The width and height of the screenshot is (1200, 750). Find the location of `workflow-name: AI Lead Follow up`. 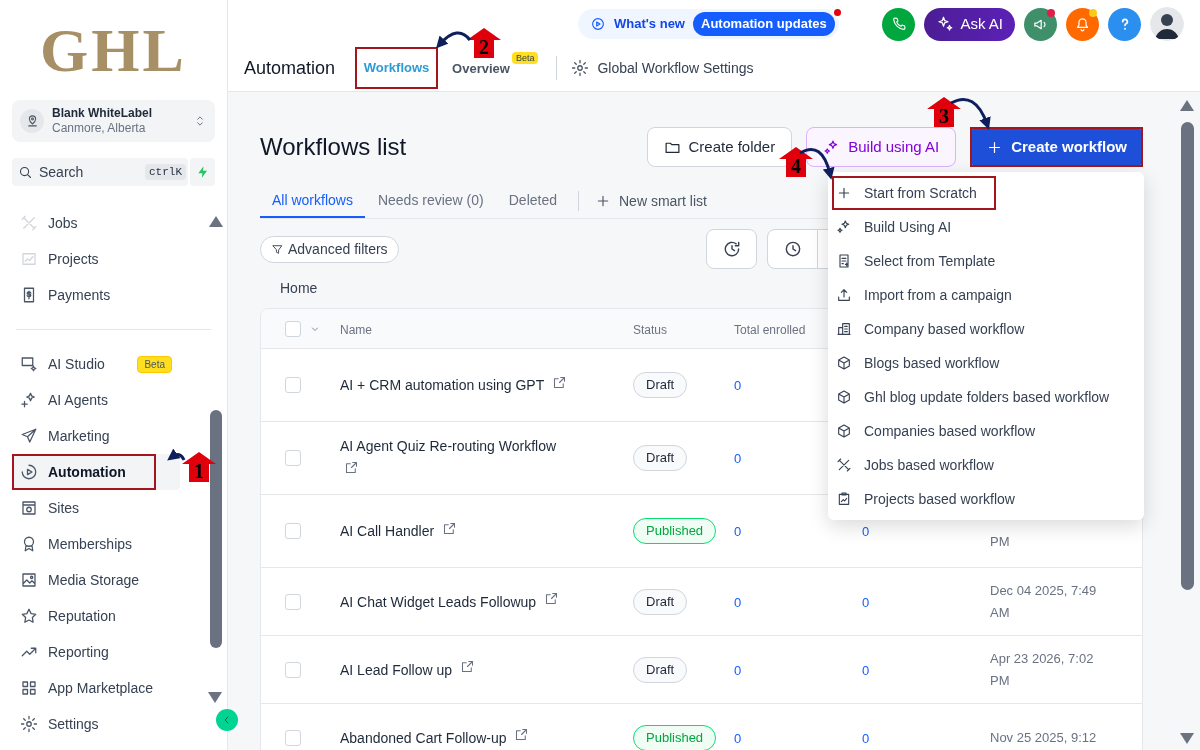

workflow-name: AI Lead Follow up is located at coordinates (396, 669).